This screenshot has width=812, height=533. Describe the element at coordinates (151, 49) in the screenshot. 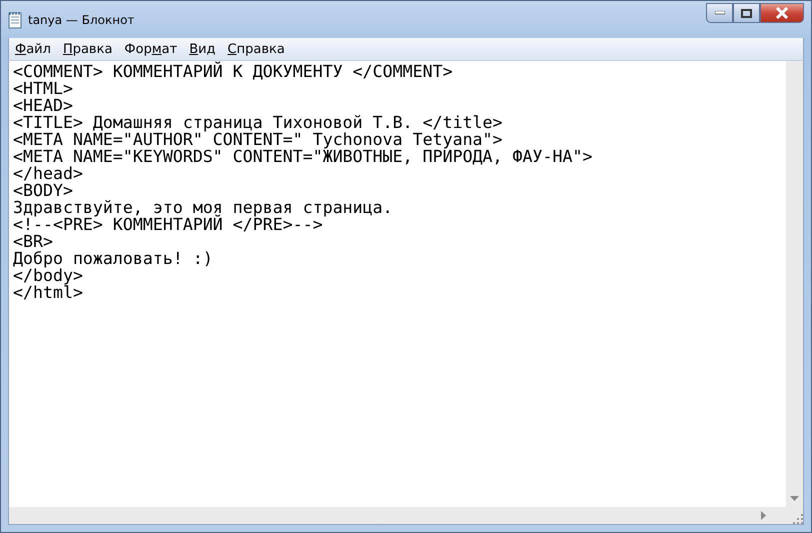

I see `menu-item: Формат` at that location.